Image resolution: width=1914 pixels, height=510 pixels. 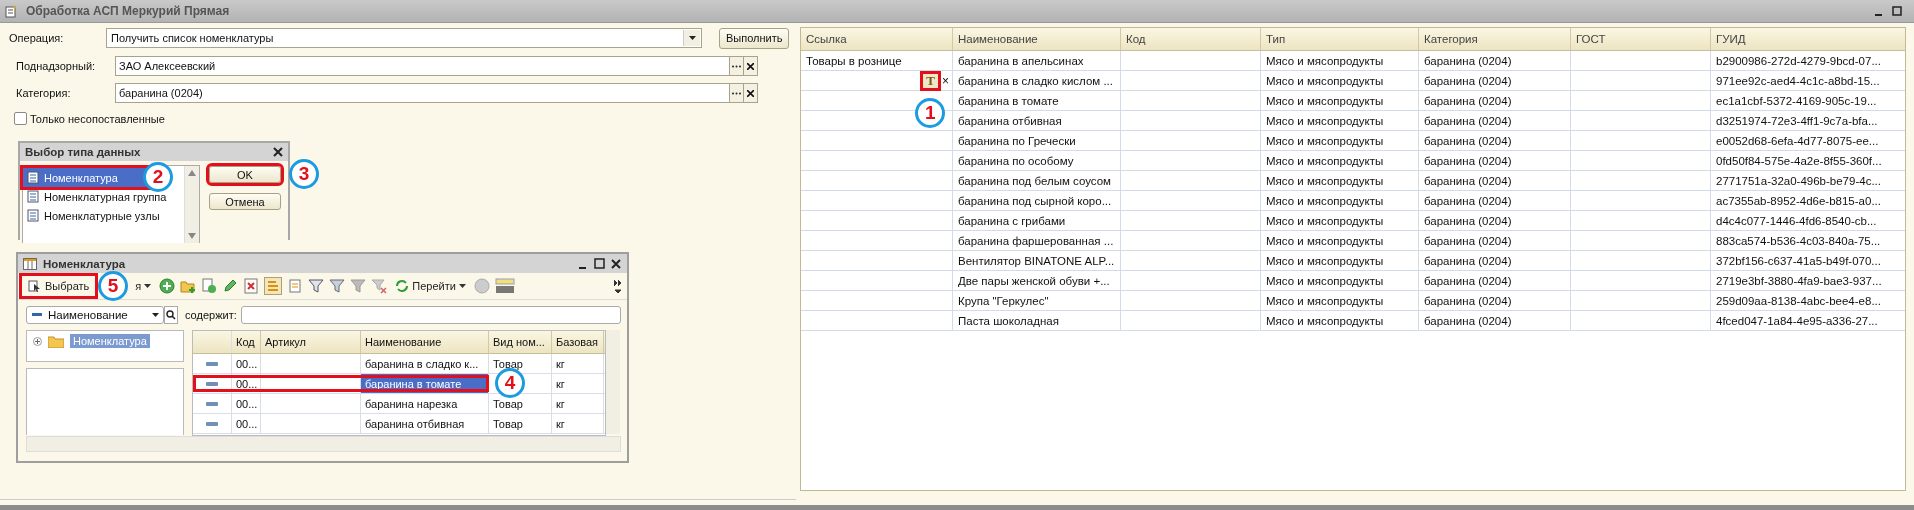 What do you see at coordinates (188, 286) in the screenshot?
I see `folder-add-icon` at bounding box center [188, 286].